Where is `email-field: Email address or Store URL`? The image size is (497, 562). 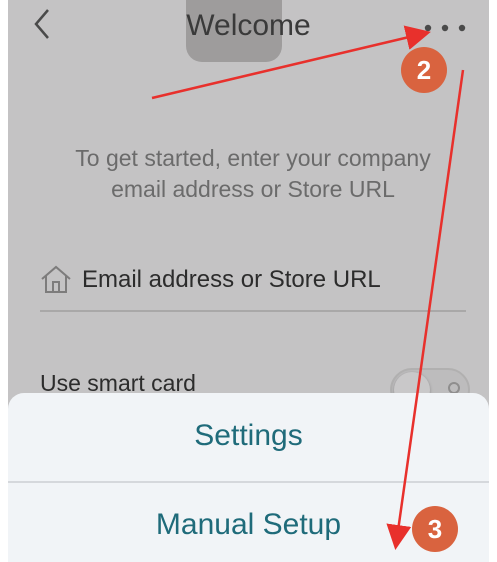
email-field: Email address or Store URL is located at coordinates (253, 285).